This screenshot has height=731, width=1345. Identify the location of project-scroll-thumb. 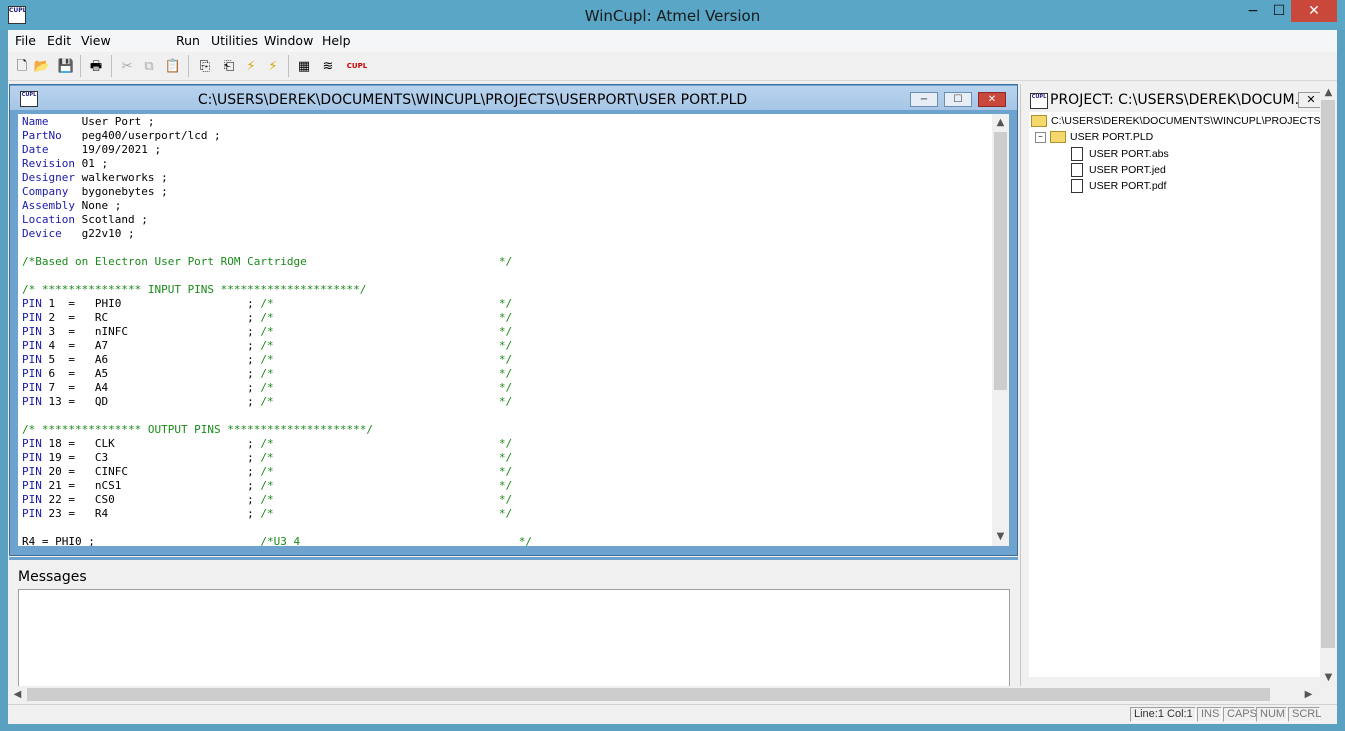
(1328, 374).